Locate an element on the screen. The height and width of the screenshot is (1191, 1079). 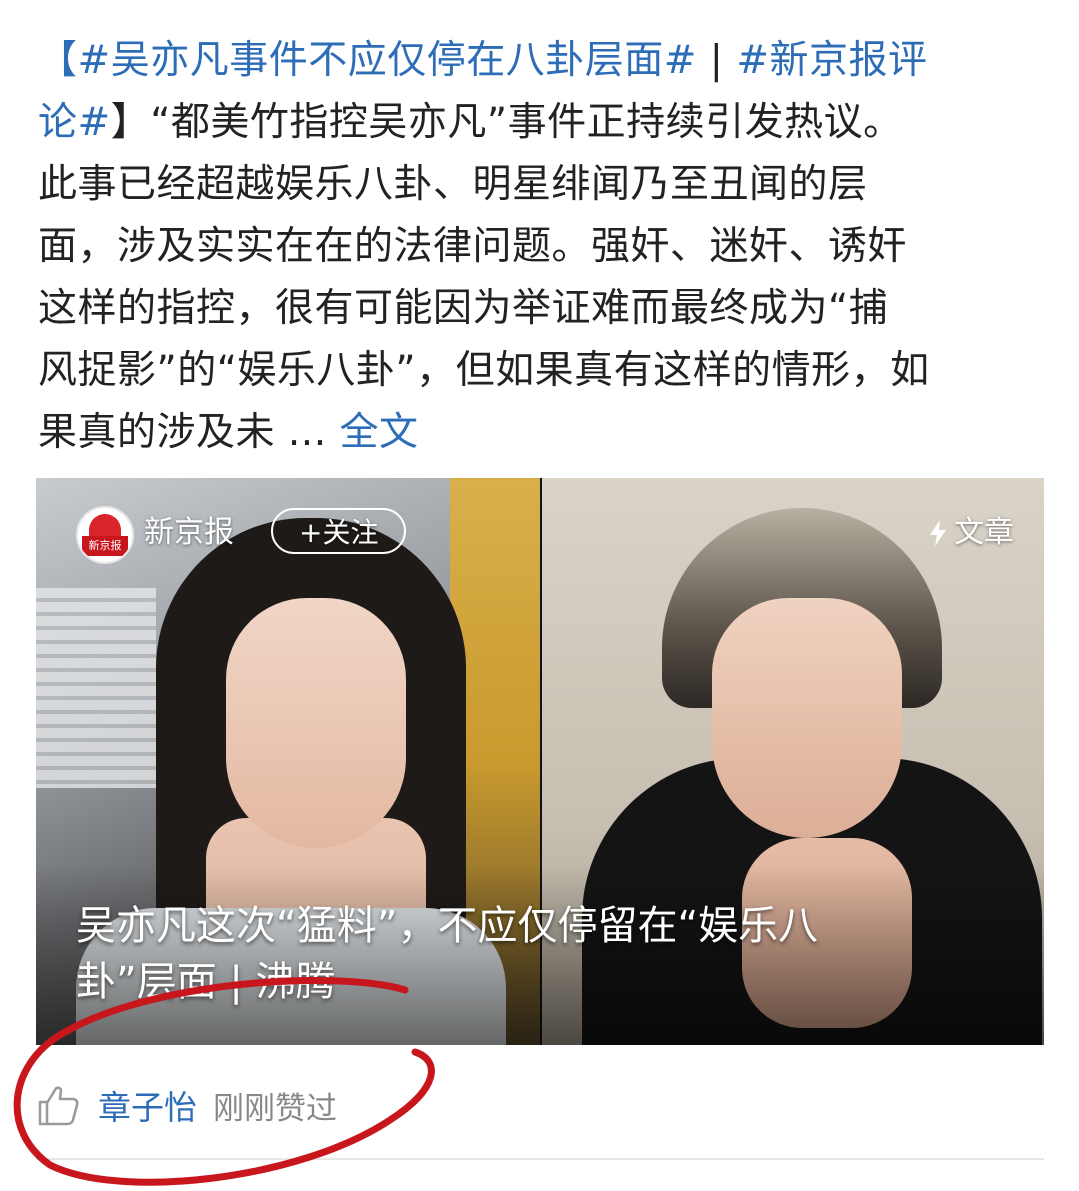
topic-link-1: #吴亦凡事件不应仅停在八卦层面# is located at coordinates (387, 60).